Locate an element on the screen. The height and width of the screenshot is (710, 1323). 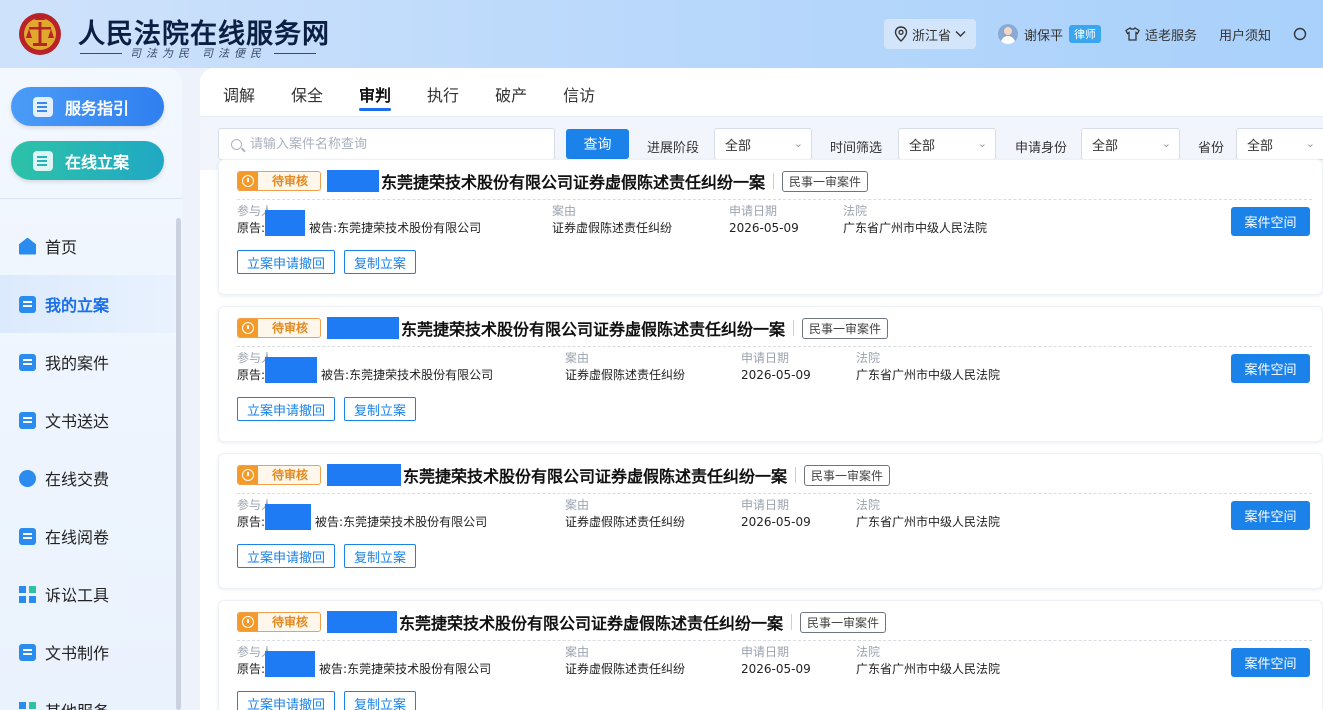
province-select-value: 全部 is located at coordinates (1260, 146).